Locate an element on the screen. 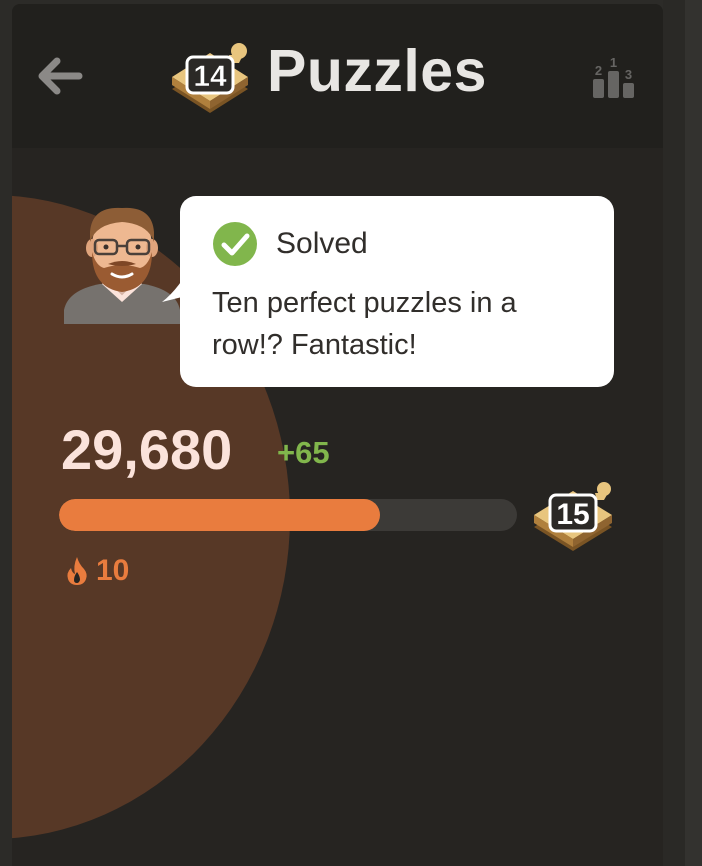 The width and height of the screenshot is (702, 866). streak-counter: 10 is located at coordinates (97, 571).